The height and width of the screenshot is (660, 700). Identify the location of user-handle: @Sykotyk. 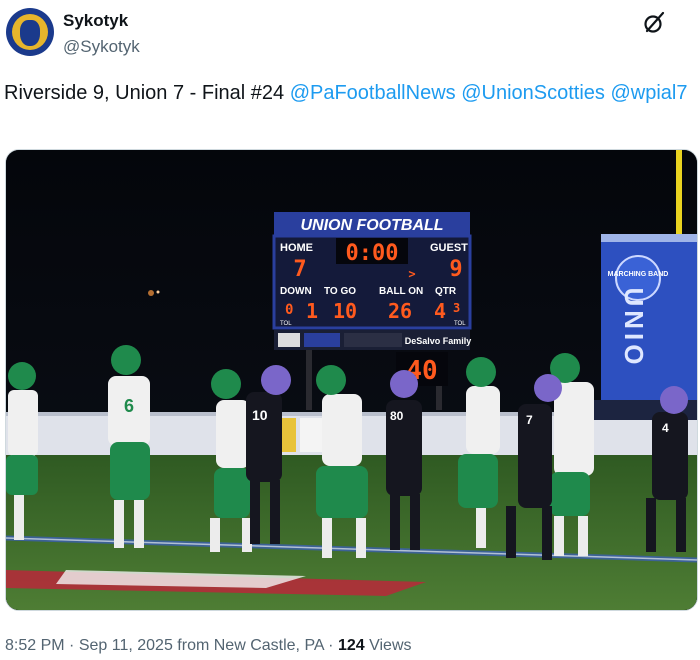
(101, 47).